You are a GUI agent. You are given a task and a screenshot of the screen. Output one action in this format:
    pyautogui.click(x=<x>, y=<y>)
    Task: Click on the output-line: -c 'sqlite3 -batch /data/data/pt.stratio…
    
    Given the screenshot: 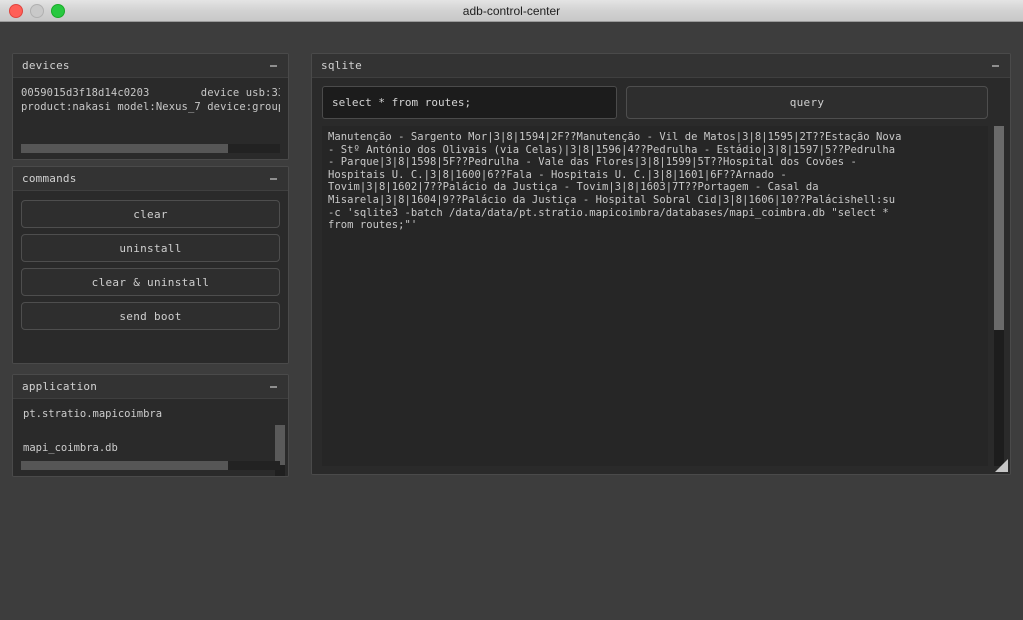 What is the action you would take?
    pyautogui.click(x=608, y=212)
    